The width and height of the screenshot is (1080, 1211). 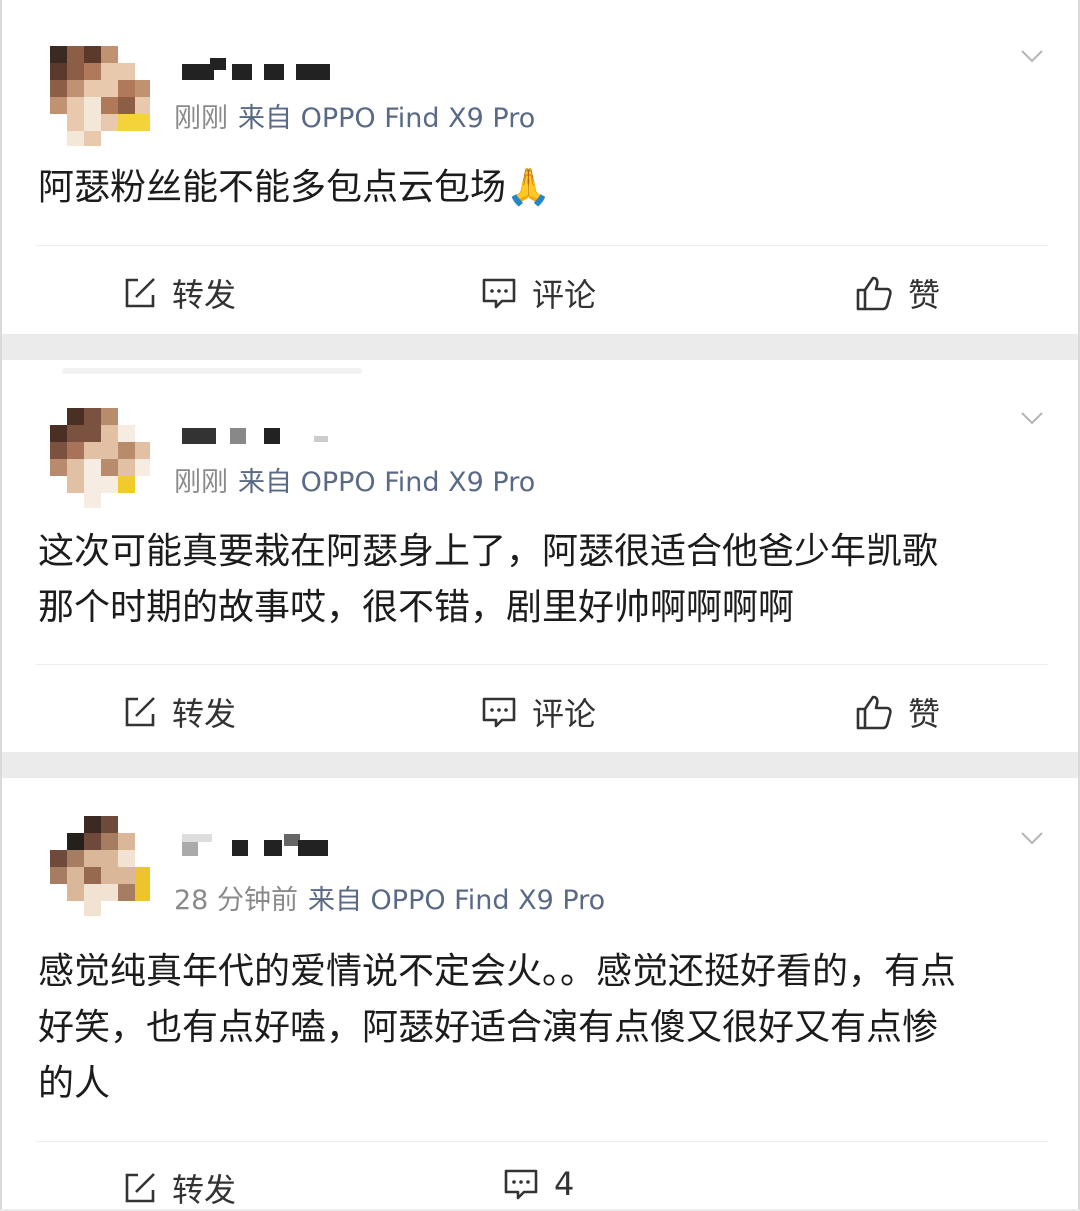 I want to click on post-text-line: 好笑，也有点好嗑，阿瑟好适合演有点傻又很好又有点惨, so click(x=488, y=1027).